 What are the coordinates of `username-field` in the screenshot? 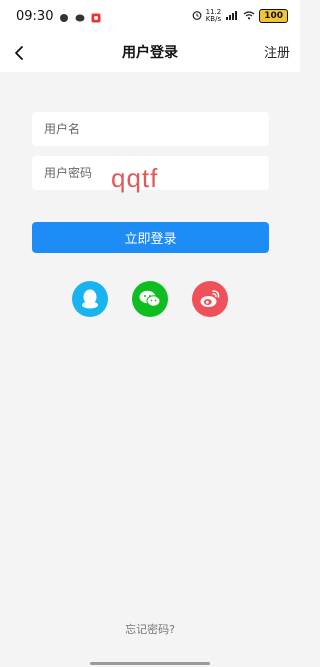 It's located at (150, 129).